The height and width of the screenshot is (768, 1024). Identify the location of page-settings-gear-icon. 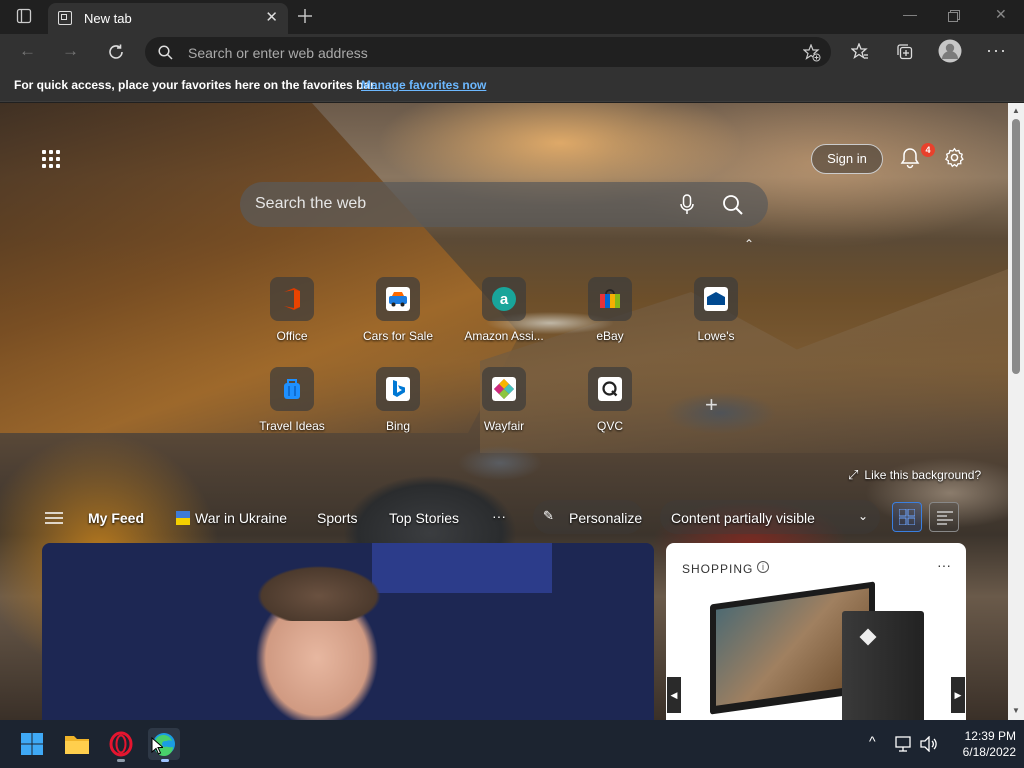
(954, 157).